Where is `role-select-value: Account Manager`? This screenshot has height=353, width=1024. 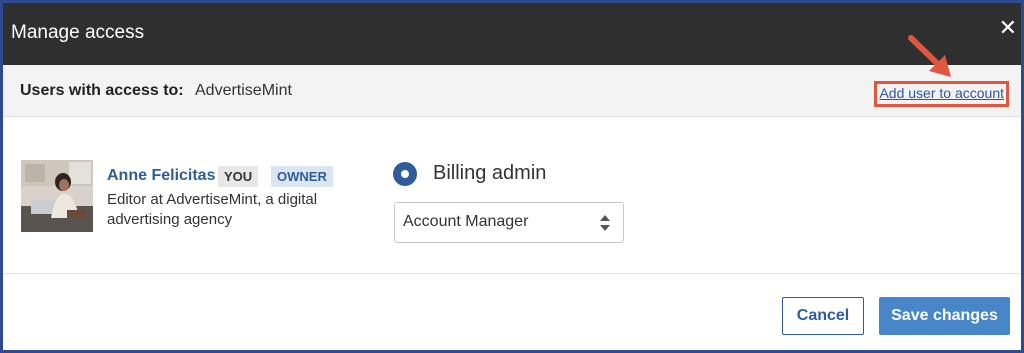
role-select-value: Account Manager is located at coordinates (466, 221).